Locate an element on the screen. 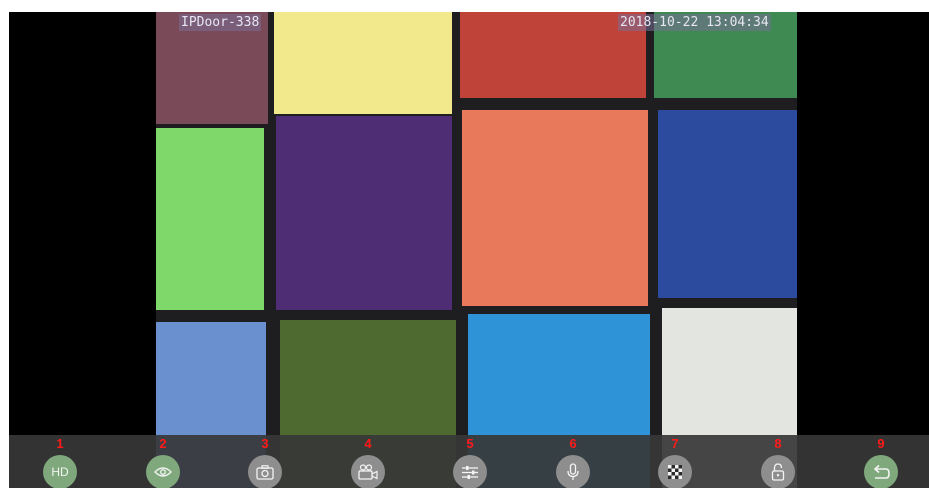 The height and width of the screenshot is (488, 929). timestamp-label: 2018-10-22 13:04:34 is located at coordinates (694, 22).